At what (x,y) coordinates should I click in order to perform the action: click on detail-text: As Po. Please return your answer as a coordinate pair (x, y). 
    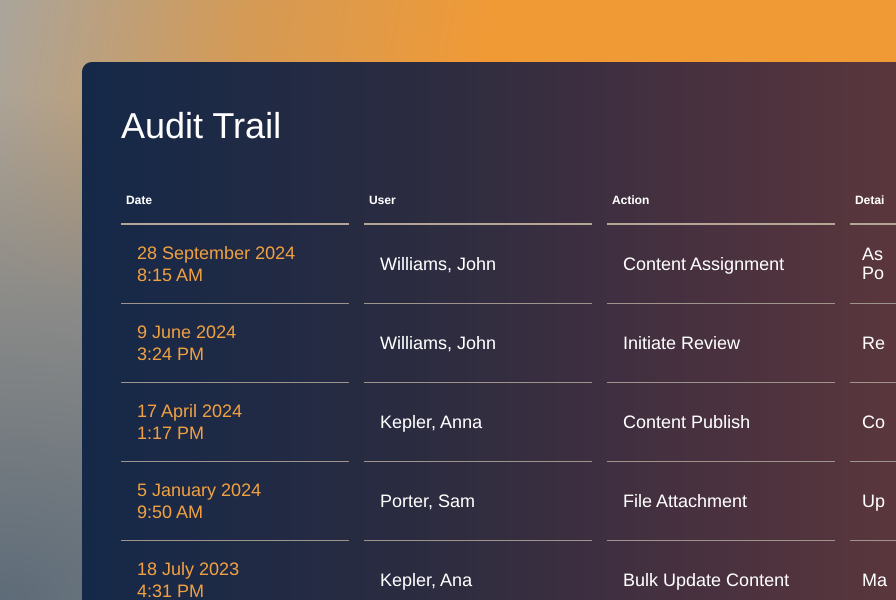
    Looking at the image, I should click on (874, 264).